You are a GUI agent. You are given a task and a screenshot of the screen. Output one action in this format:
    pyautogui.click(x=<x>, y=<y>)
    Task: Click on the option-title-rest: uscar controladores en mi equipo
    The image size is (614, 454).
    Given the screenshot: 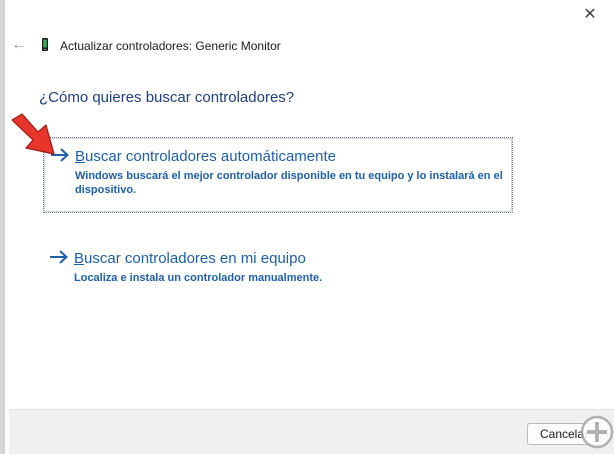 What is the action you would take?
    pyautogui.click(x=195, y=258)
    